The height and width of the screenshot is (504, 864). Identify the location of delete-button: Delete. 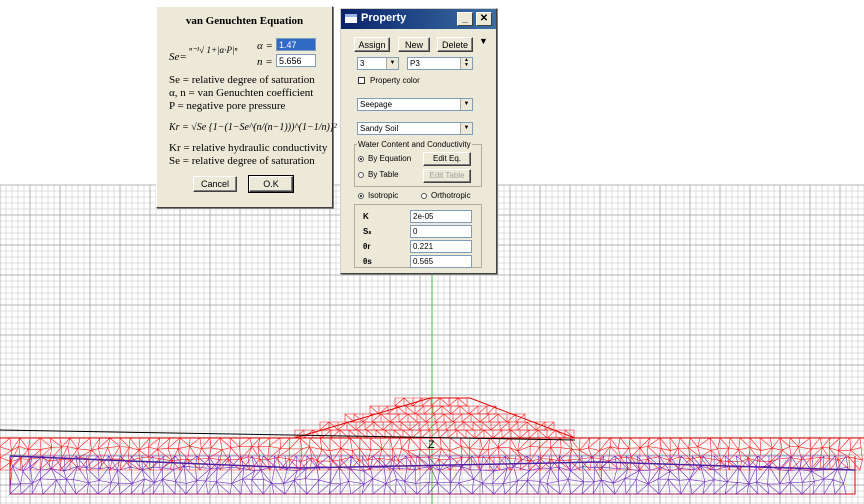
(455, 44).